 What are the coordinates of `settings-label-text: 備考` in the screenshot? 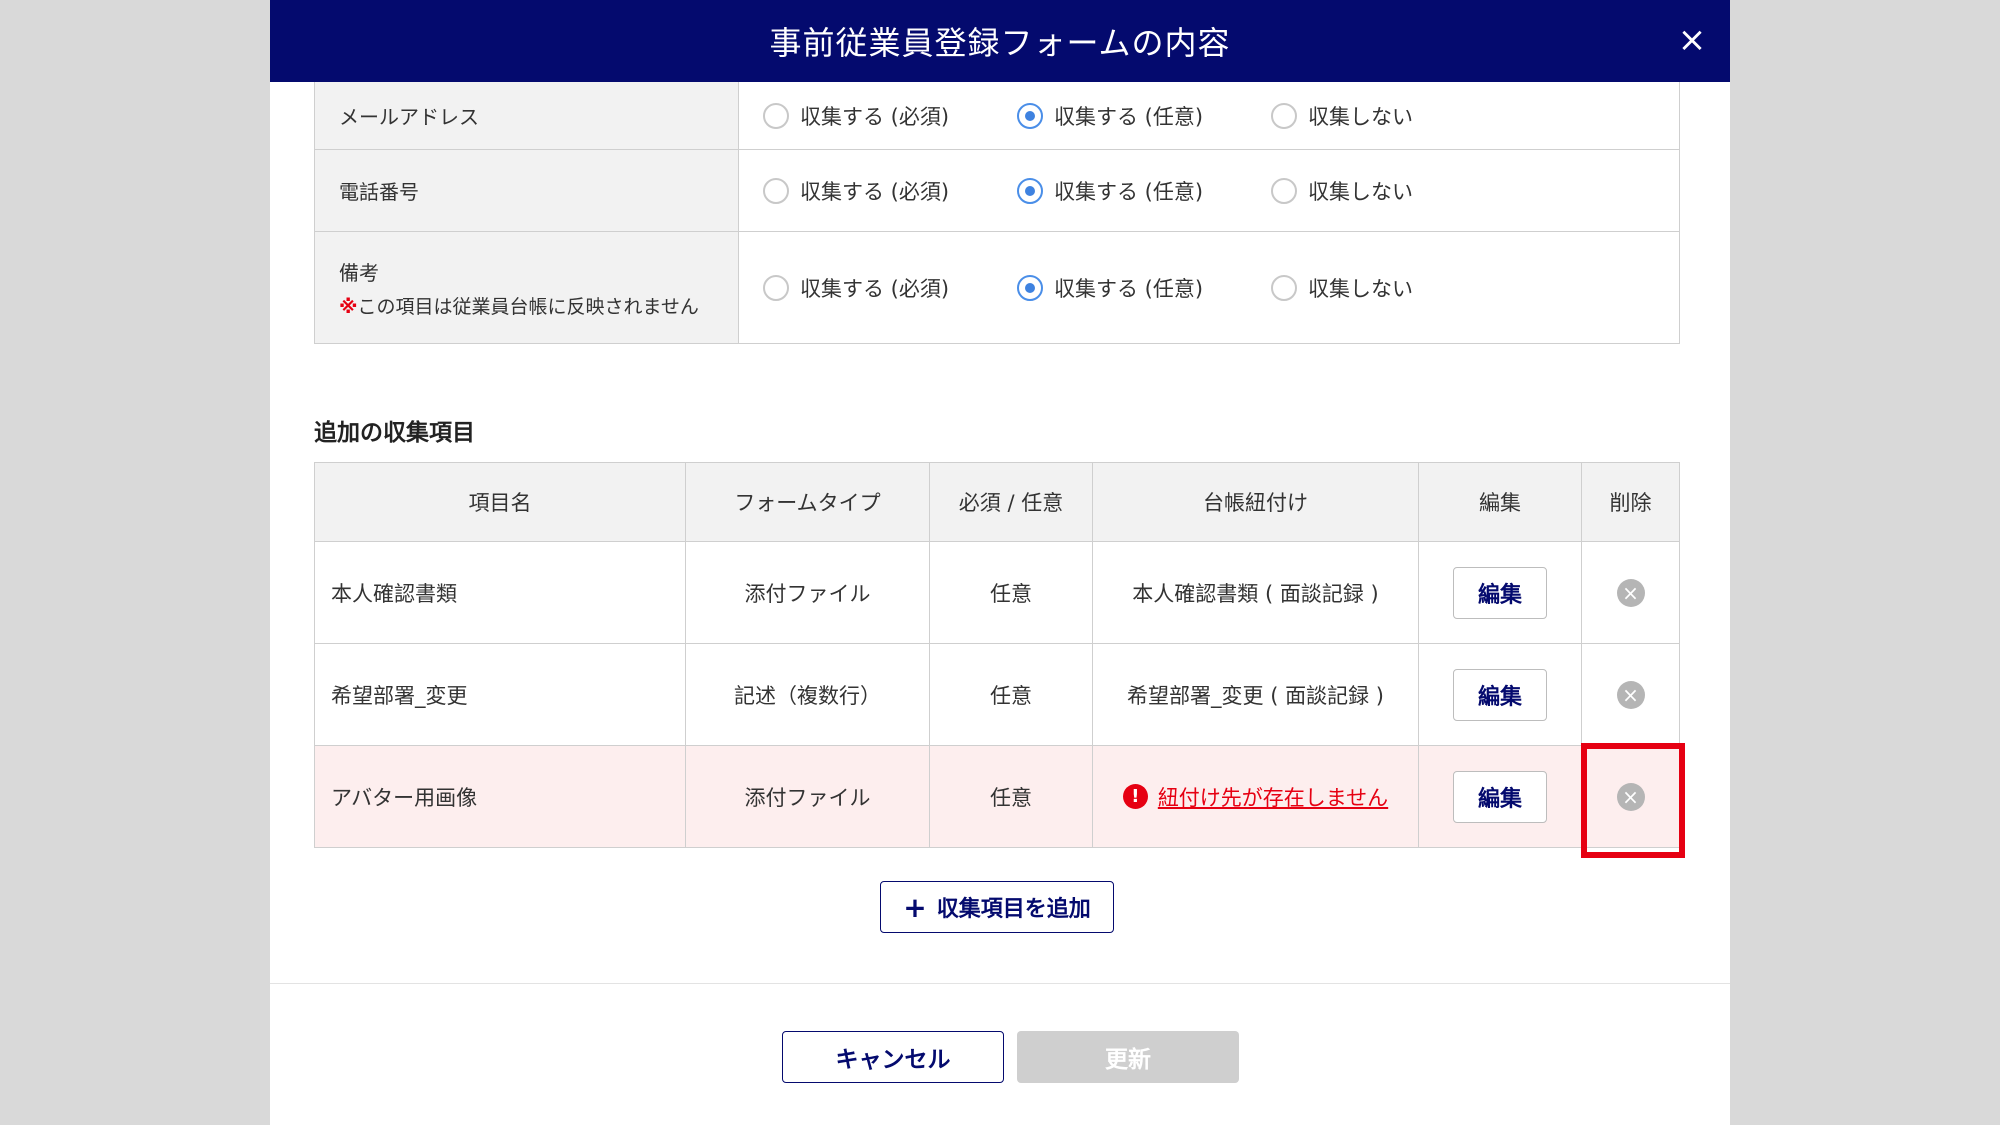 It's located at (359, 272).